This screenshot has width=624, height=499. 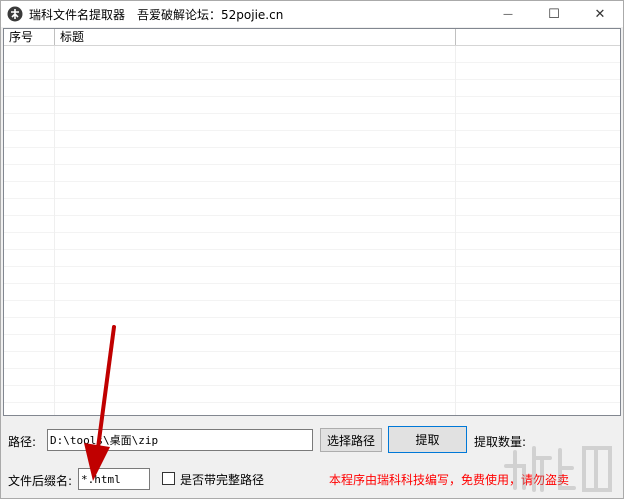 I want to click on close-button: ✕, so click(x=600, y=14).